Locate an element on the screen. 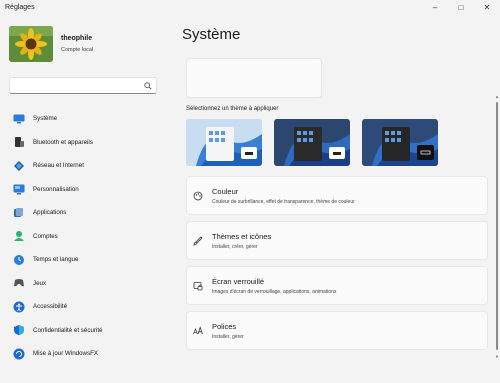 The width and height of the screenshot is (500, 383). sidebar-item-reseau: Réseau et Internet is located at coordinates (85, 166).